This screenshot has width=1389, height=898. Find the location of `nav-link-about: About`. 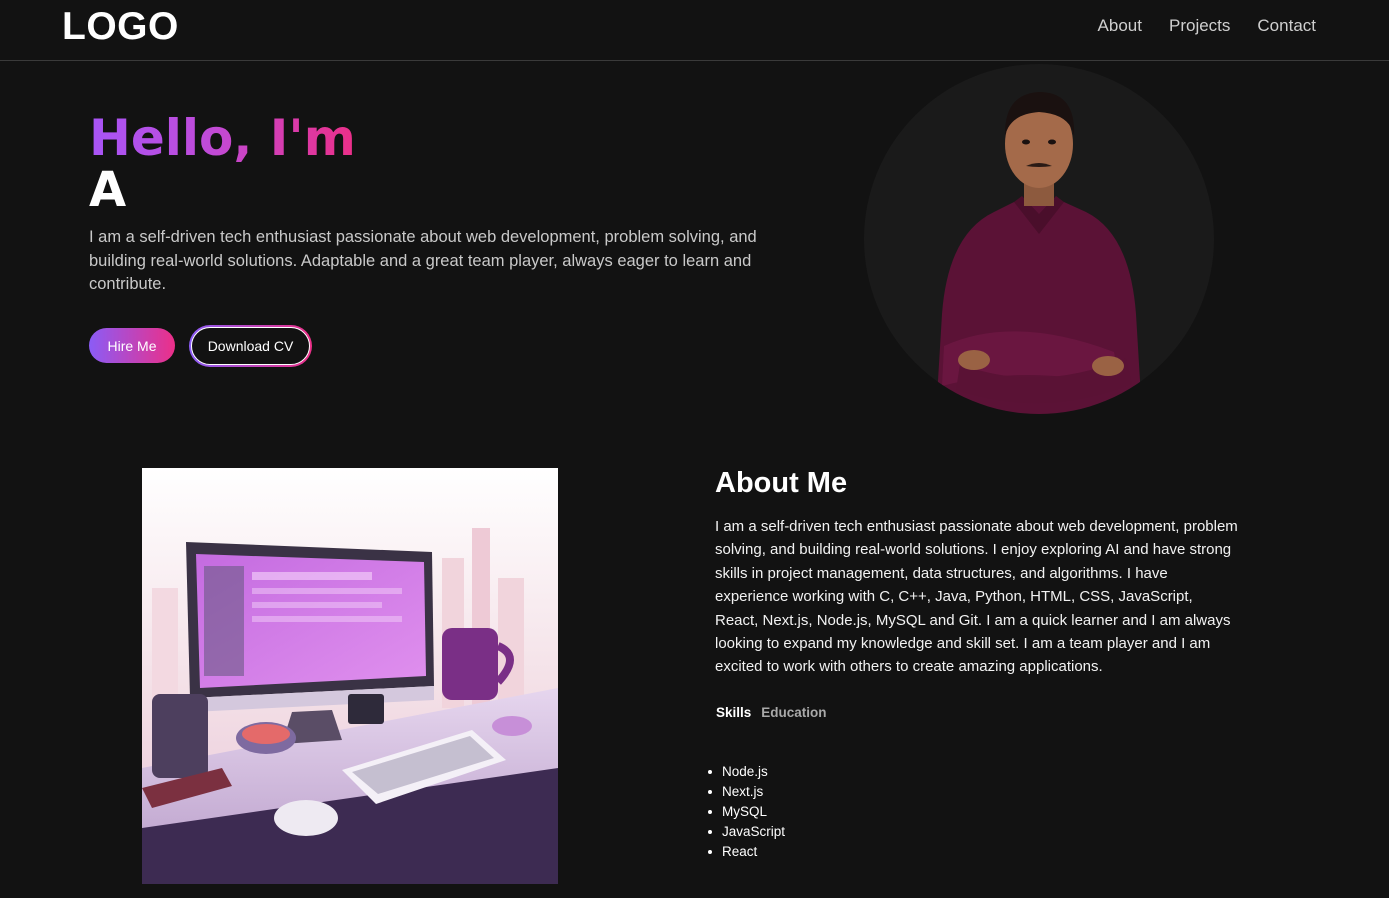

nav-link-about: About is located at coordinates (1120, 26).